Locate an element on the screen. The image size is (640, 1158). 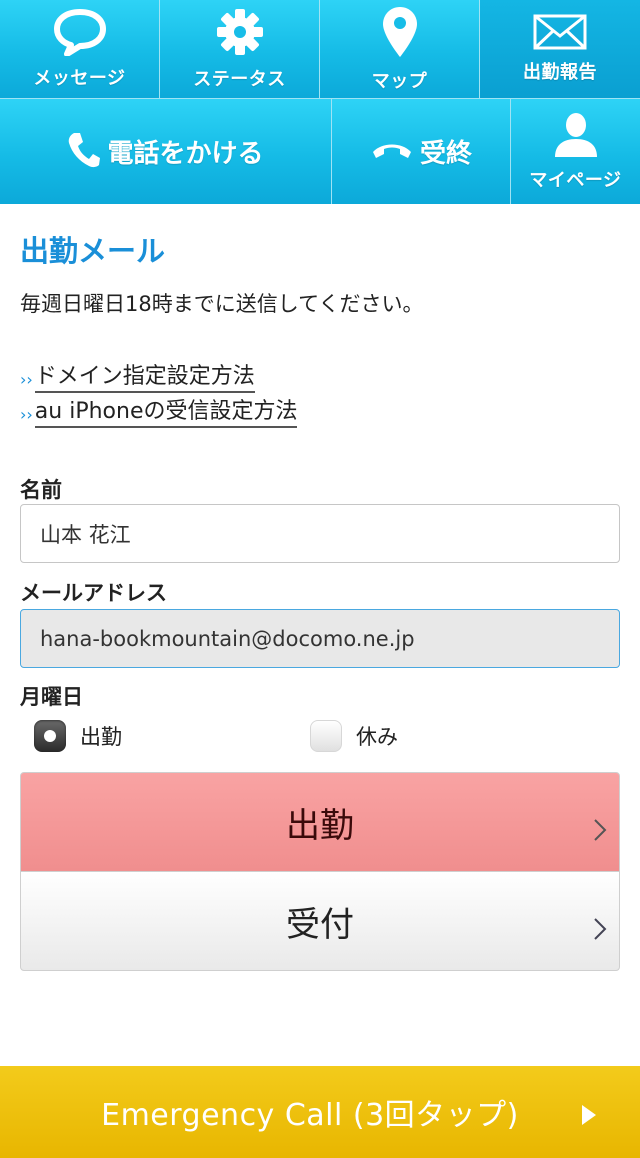
nav-mypage-label: マイページ is located at coordinates (575, 180).